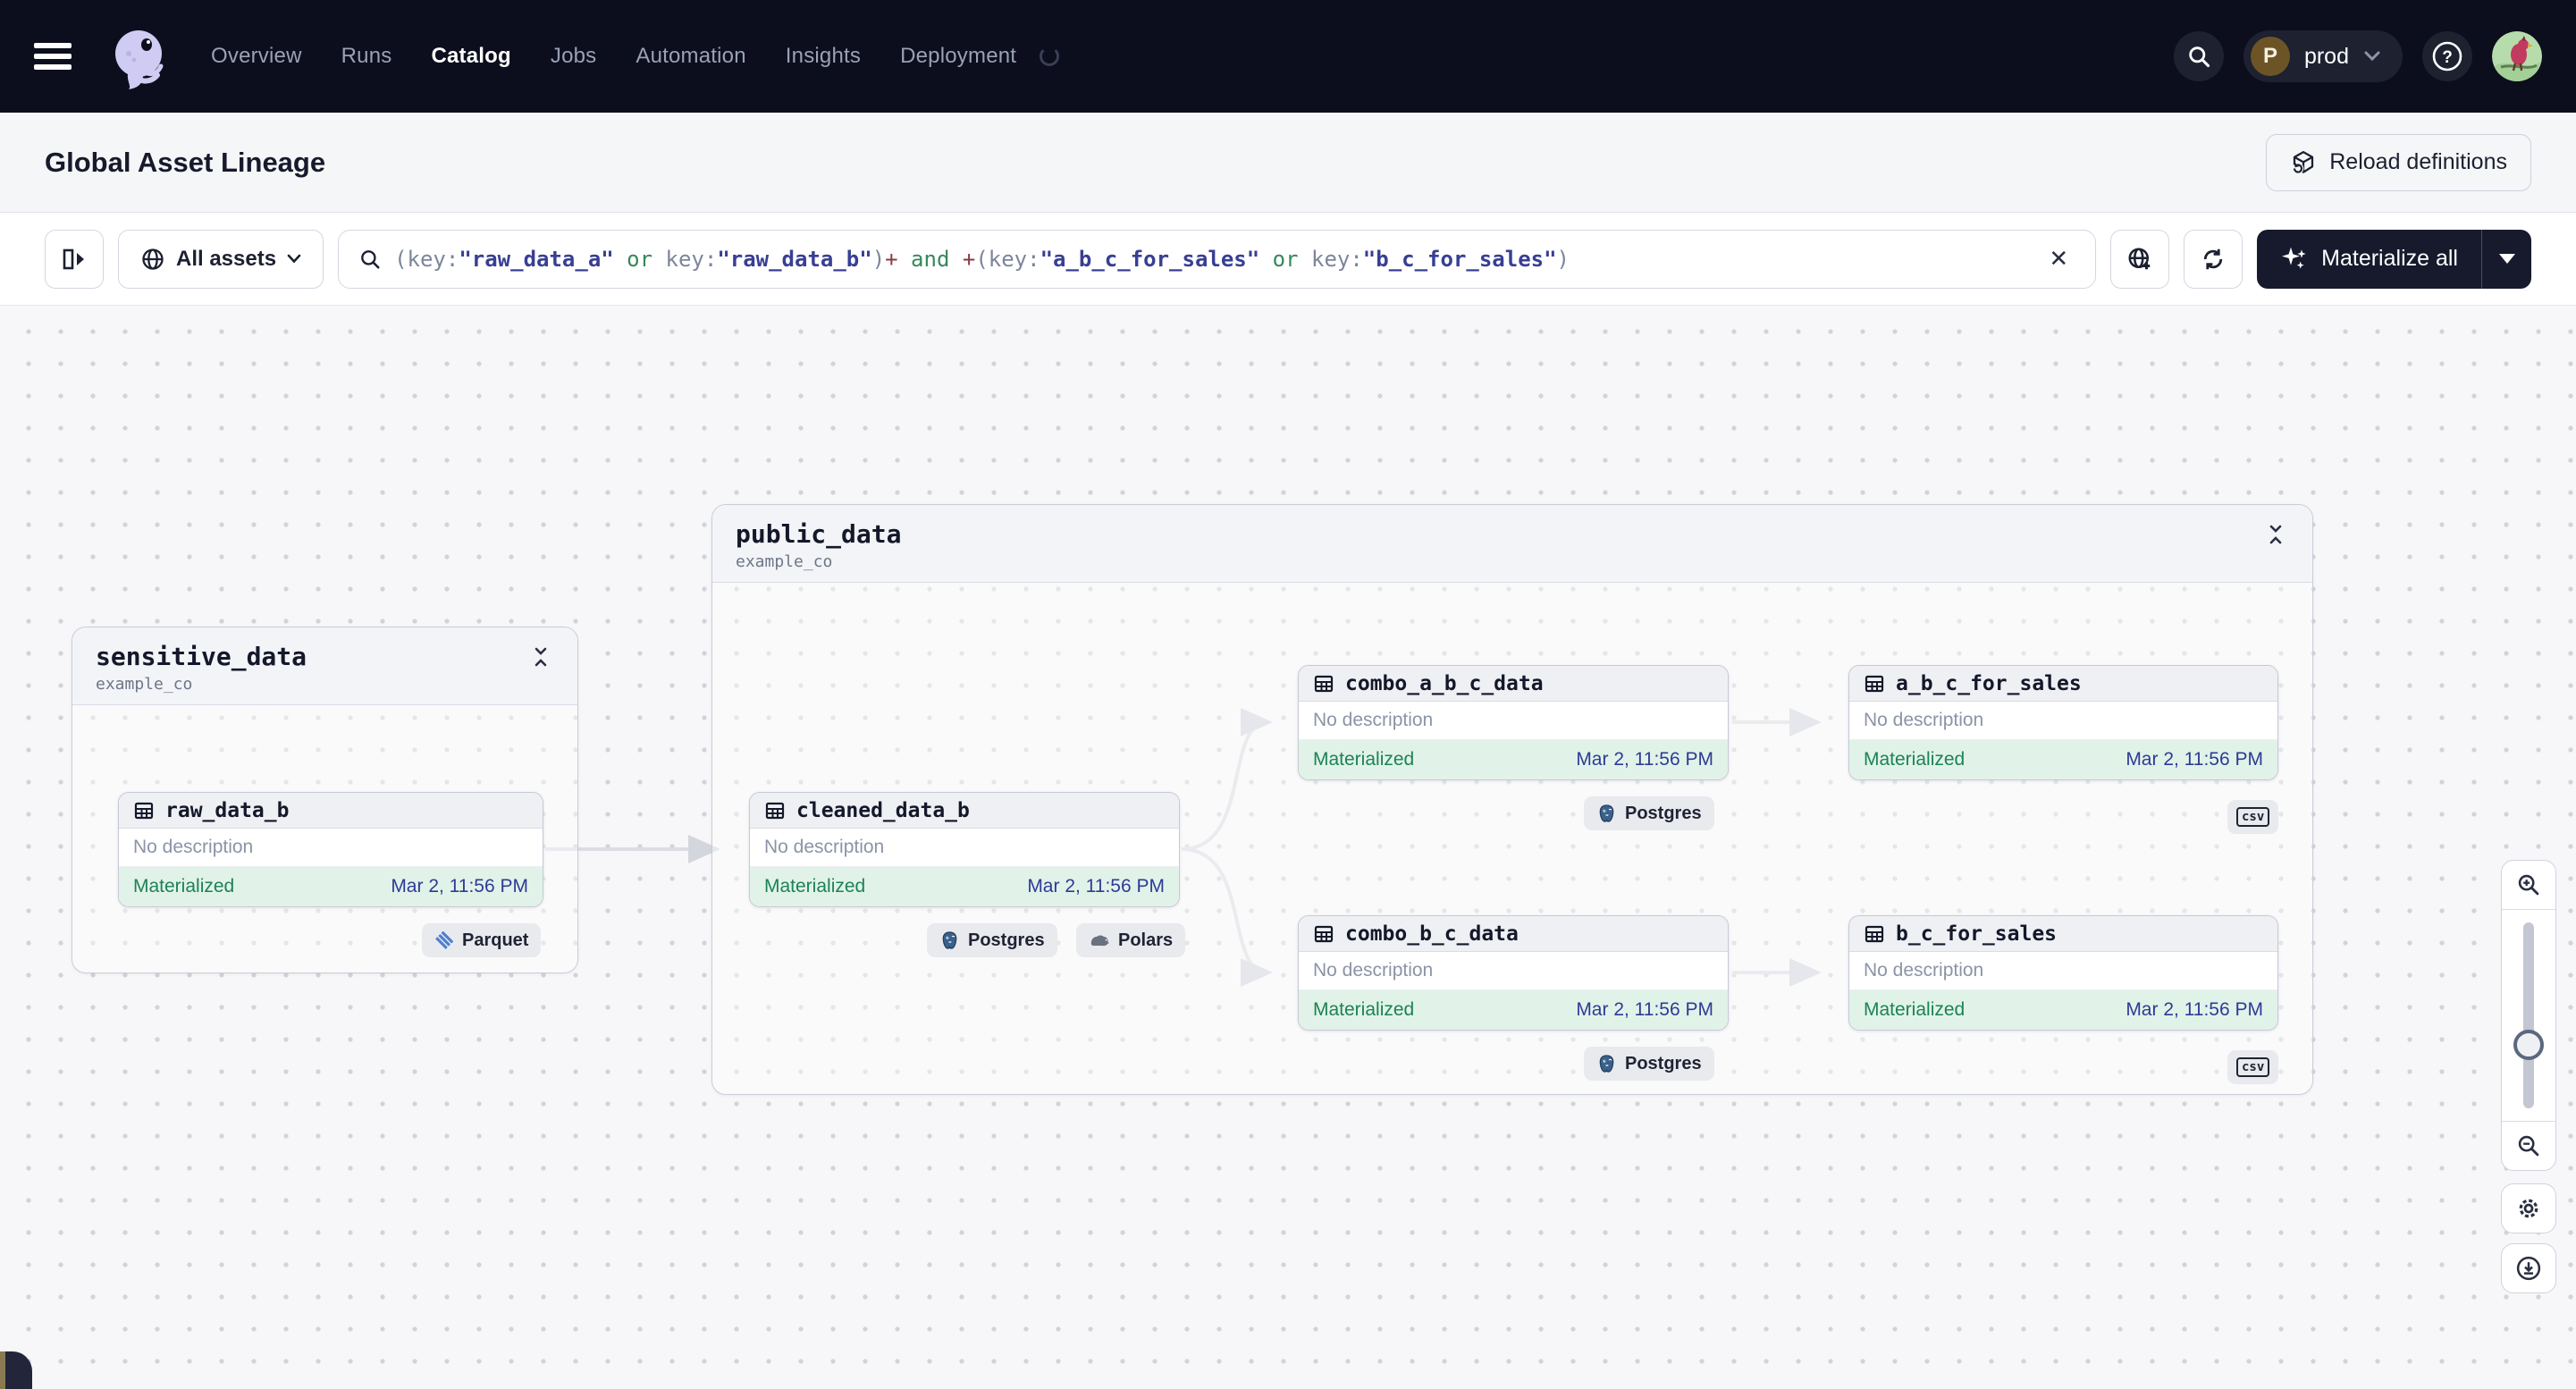  I want to click on materialize-all-label: Materialize all, so click(2390, 258).